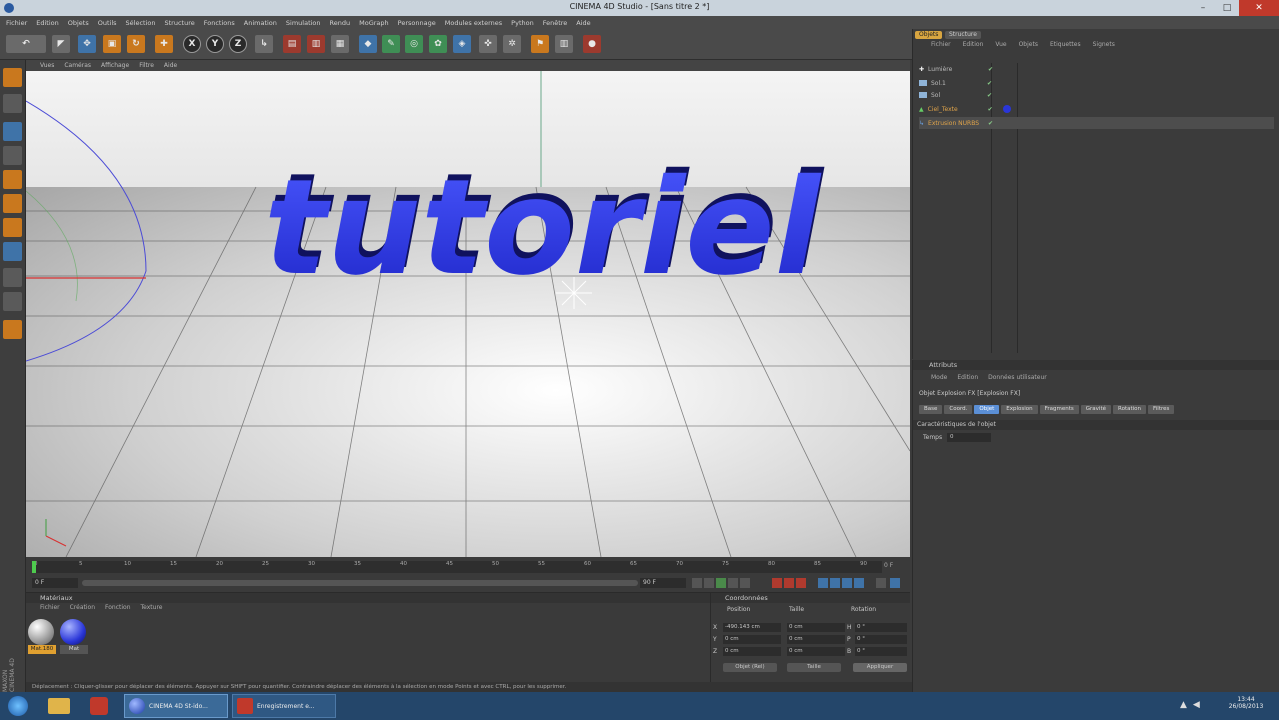 This screenshot has height=720, width=1279. I want to click on close-button: ✕, so click(1259, 8).